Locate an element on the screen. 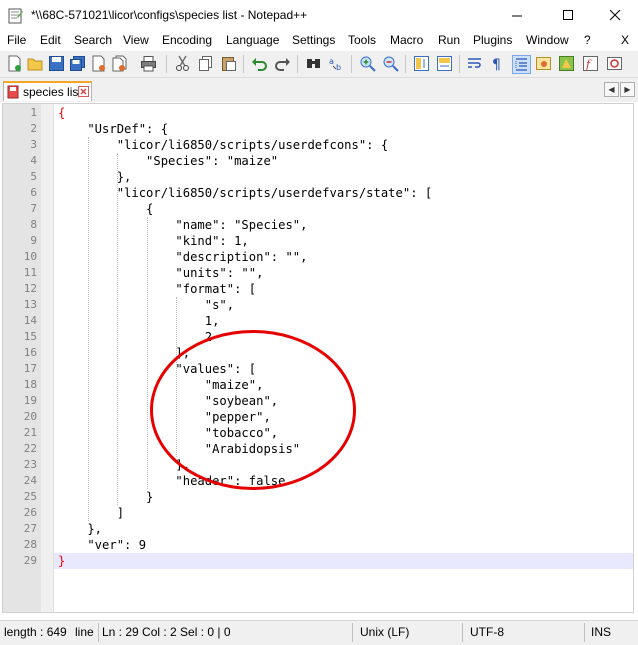 This screenshot has height=645, width=638. zoom-in-icon is located at coordinates (367, 63).